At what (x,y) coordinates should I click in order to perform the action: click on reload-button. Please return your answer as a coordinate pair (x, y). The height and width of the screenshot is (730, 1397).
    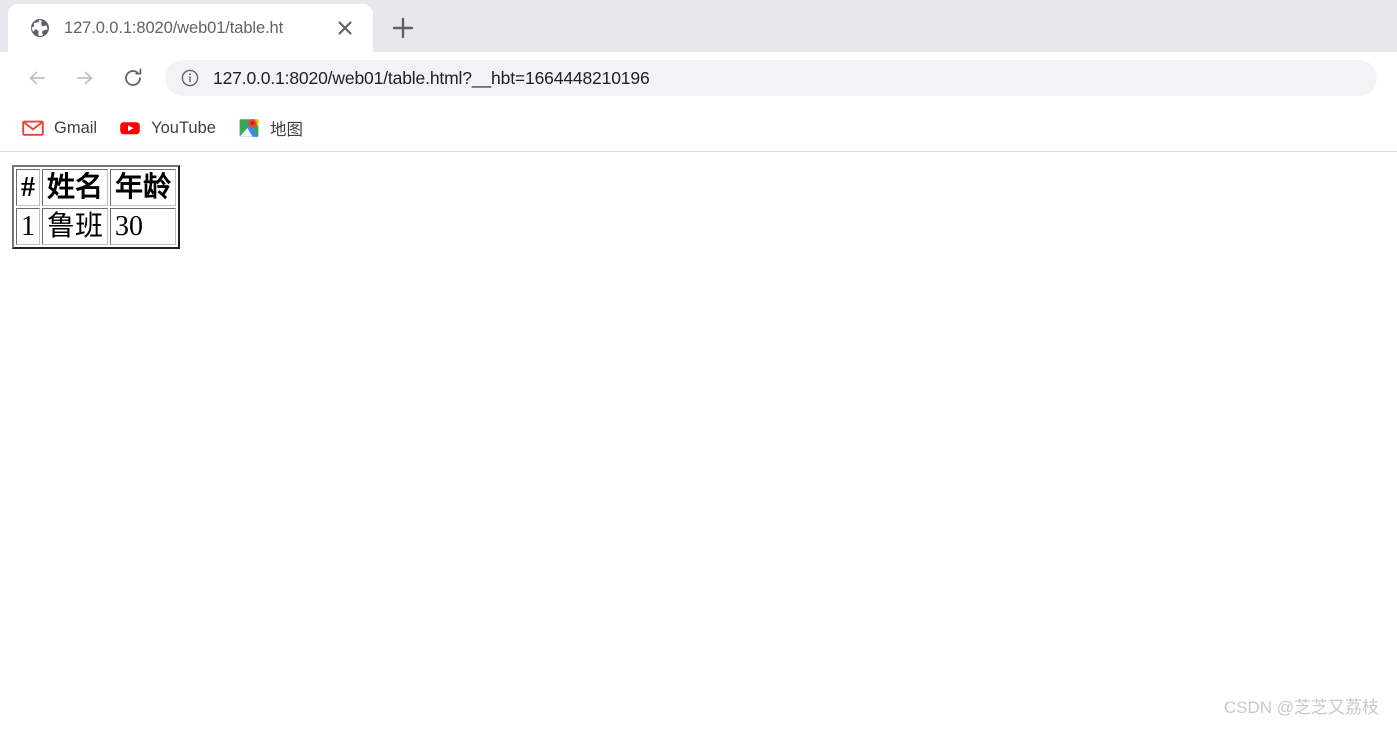
    Looking at the image, I should click on (133, 78).